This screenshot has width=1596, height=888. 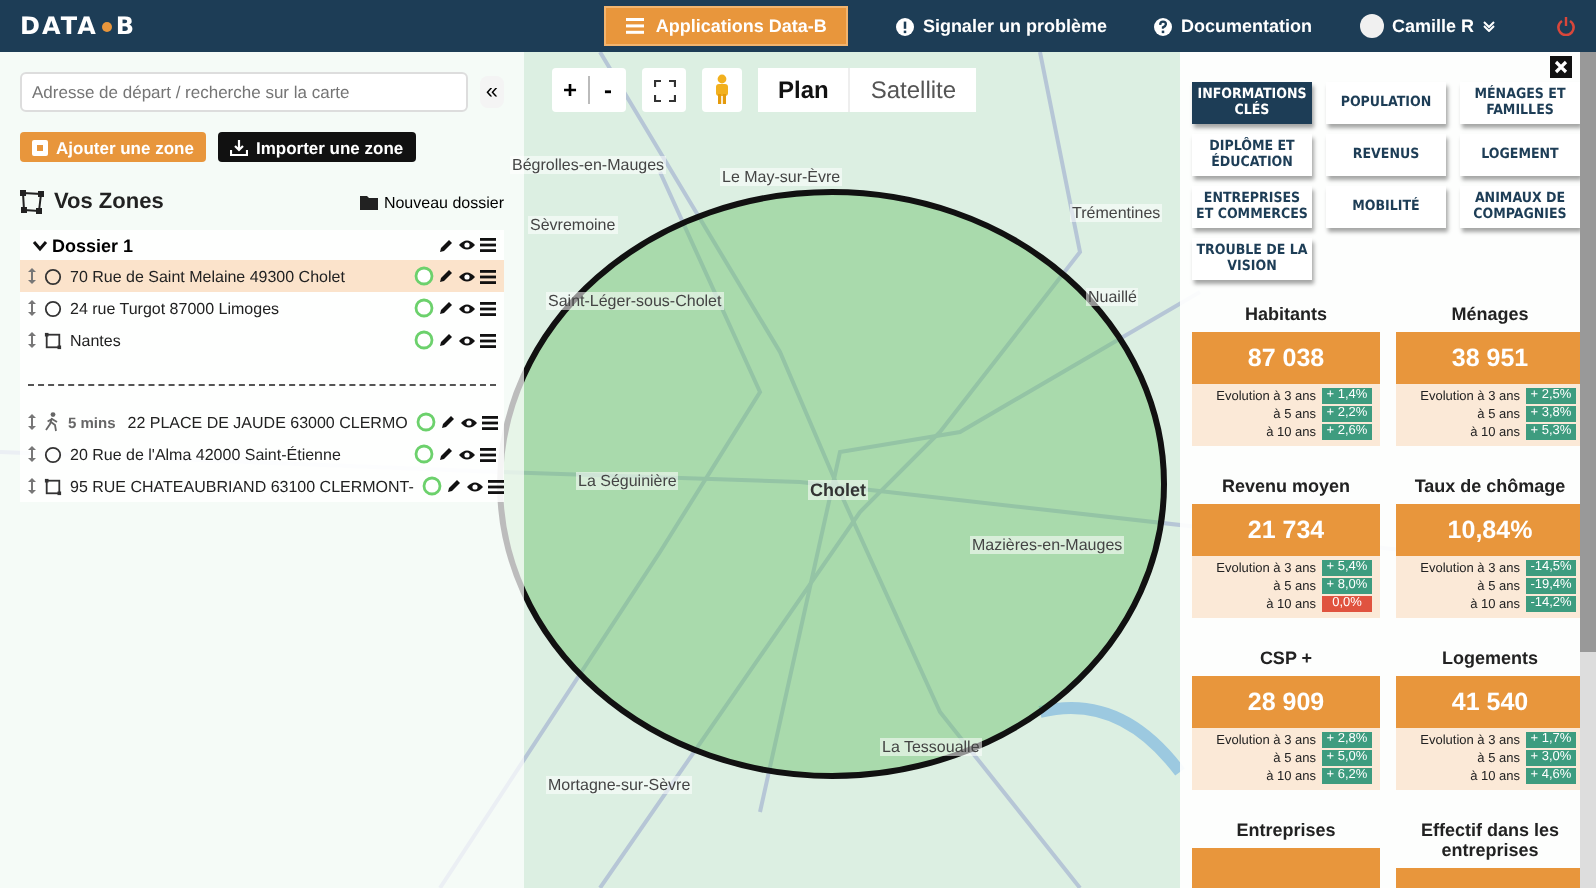 I want to click on close-icon, so click(x=1561, y=67).